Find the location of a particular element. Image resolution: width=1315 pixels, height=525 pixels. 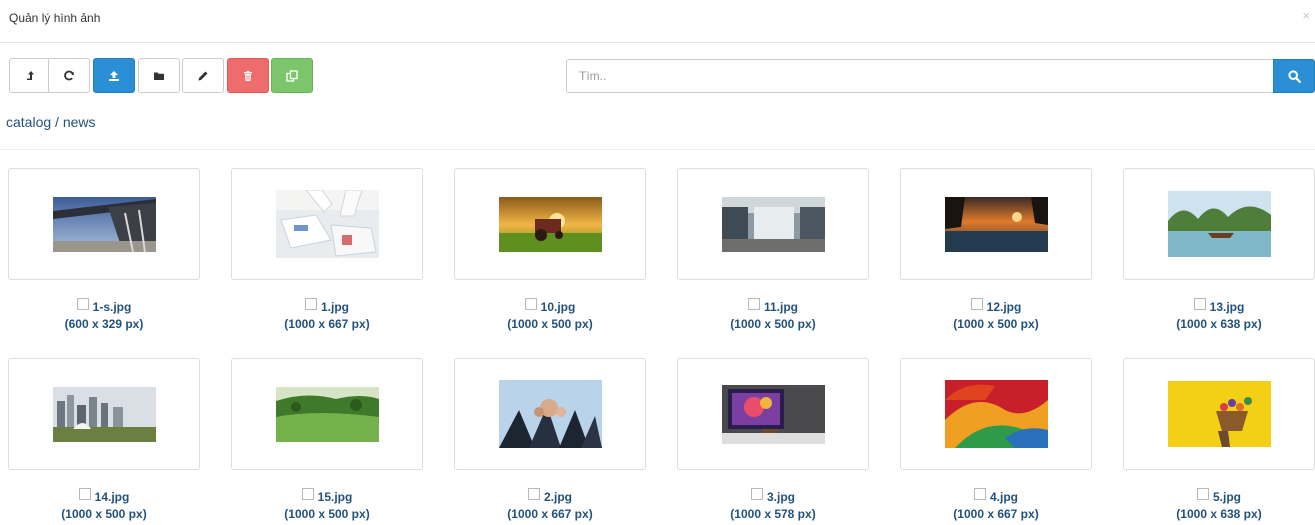

image-item: 4.jpg (1000 x 667 px) is located at coordinates (996, 439).